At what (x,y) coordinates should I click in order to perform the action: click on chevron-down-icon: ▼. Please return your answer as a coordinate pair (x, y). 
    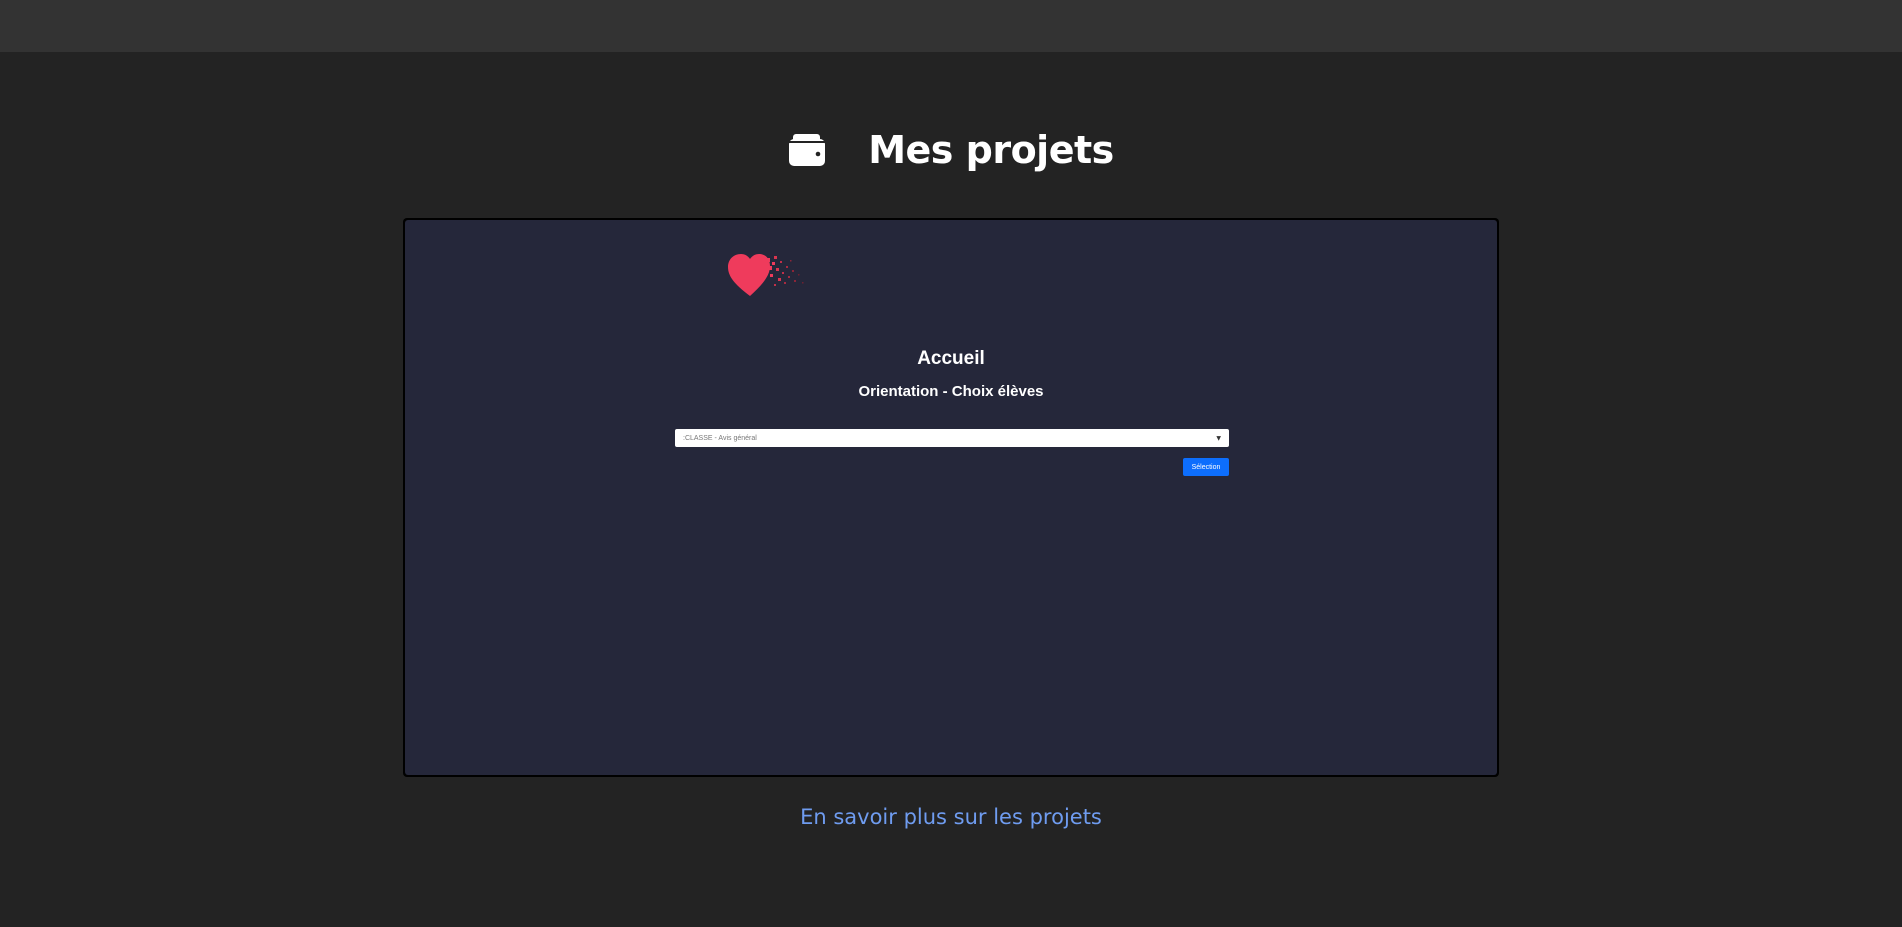
    Looking at the image, I should click on (1218, 438).